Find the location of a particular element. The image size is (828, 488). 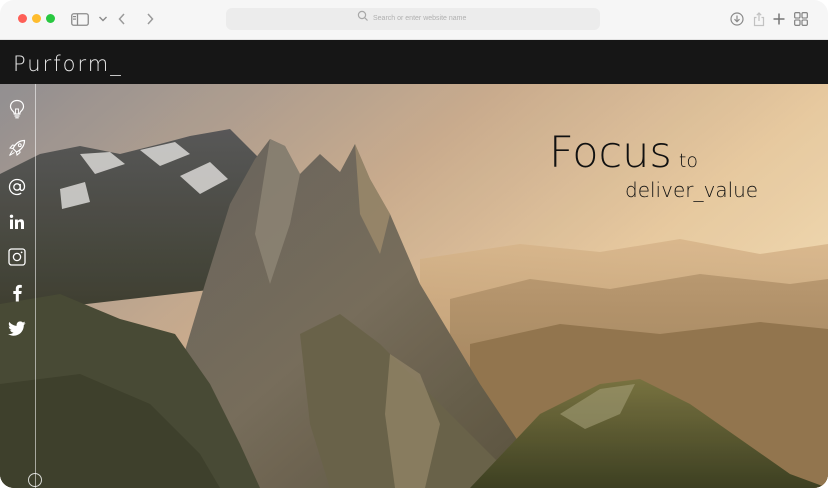

rocket-icon is located at coordinates (17, 148).